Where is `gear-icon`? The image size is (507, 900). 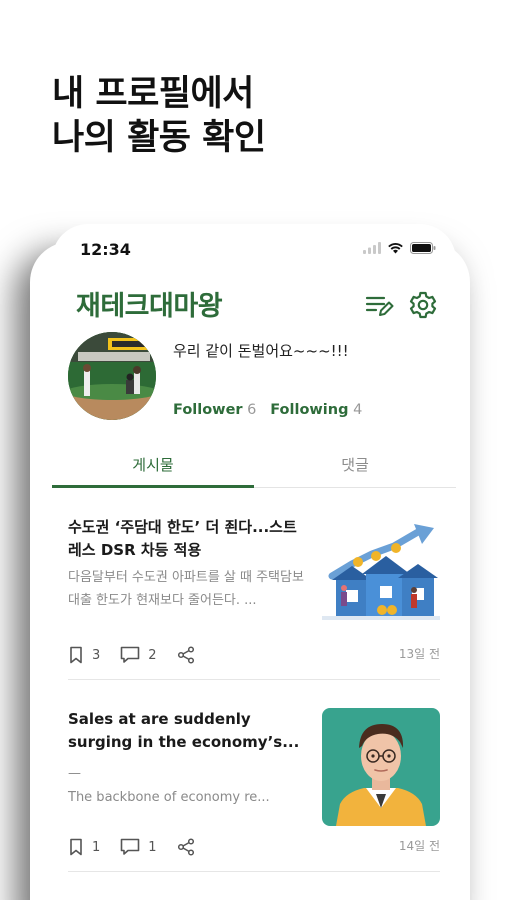 gear-icon is located at coordinates (423, 305).